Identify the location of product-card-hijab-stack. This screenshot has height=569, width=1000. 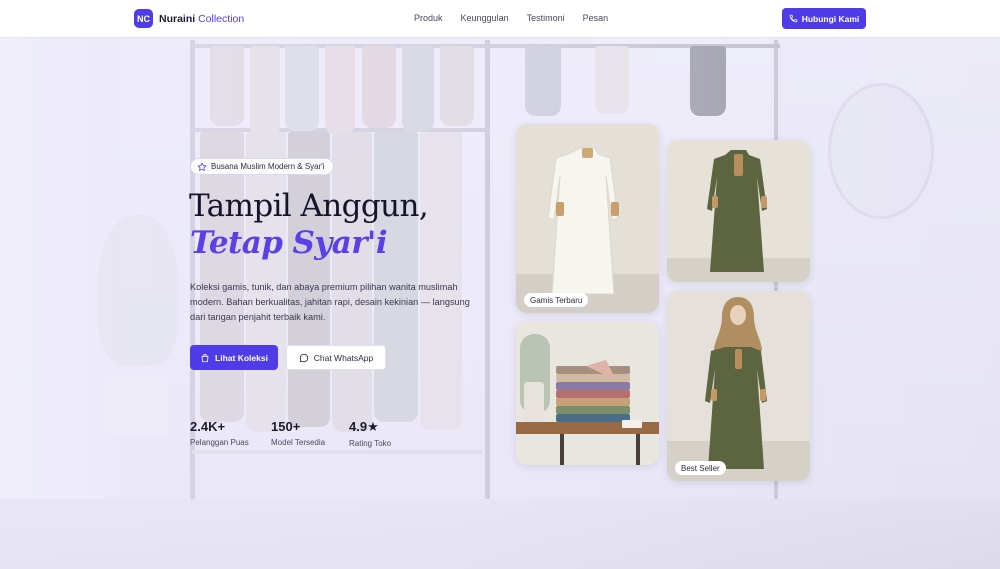
(587, 393).